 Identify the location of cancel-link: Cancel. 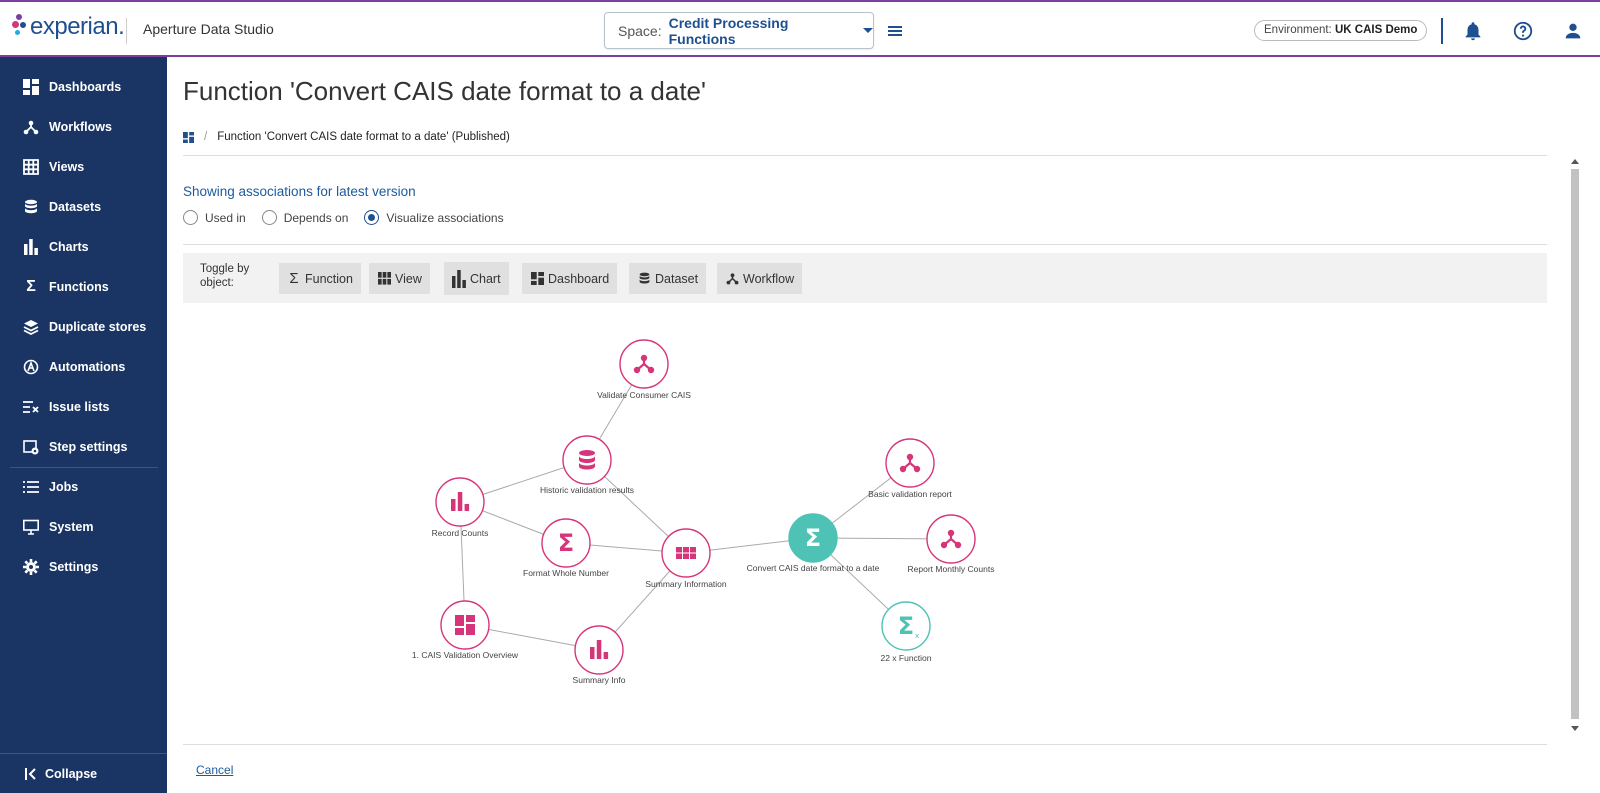
(214, 770).